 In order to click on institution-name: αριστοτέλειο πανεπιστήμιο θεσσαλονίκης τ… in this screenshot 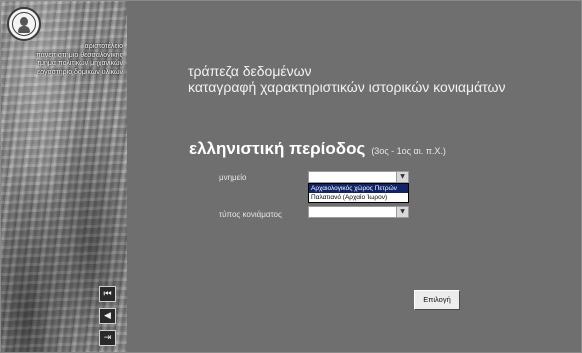, I will do `click(64, 60)`.